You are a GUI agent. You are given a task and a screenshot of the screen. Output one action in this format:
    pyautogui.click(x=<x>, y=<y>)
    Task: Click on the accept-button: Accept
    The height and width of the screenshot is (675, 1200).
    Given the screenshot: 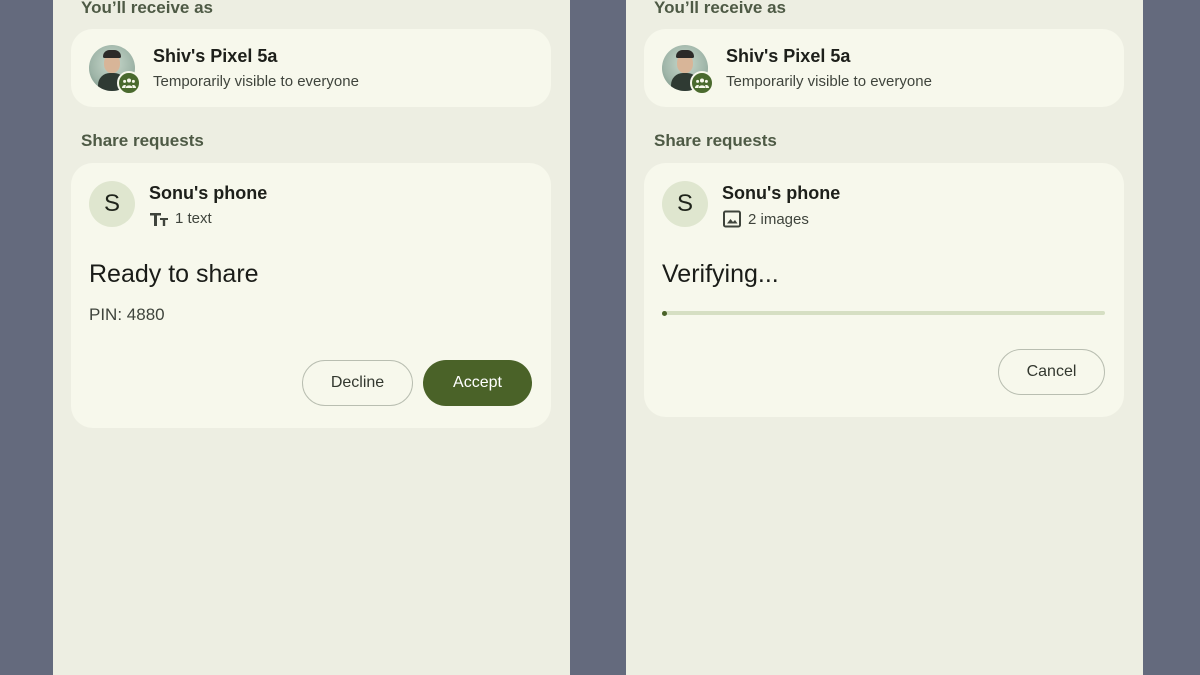 What is the action you would take?
    pyautogui.click(x=477, y=383)
    